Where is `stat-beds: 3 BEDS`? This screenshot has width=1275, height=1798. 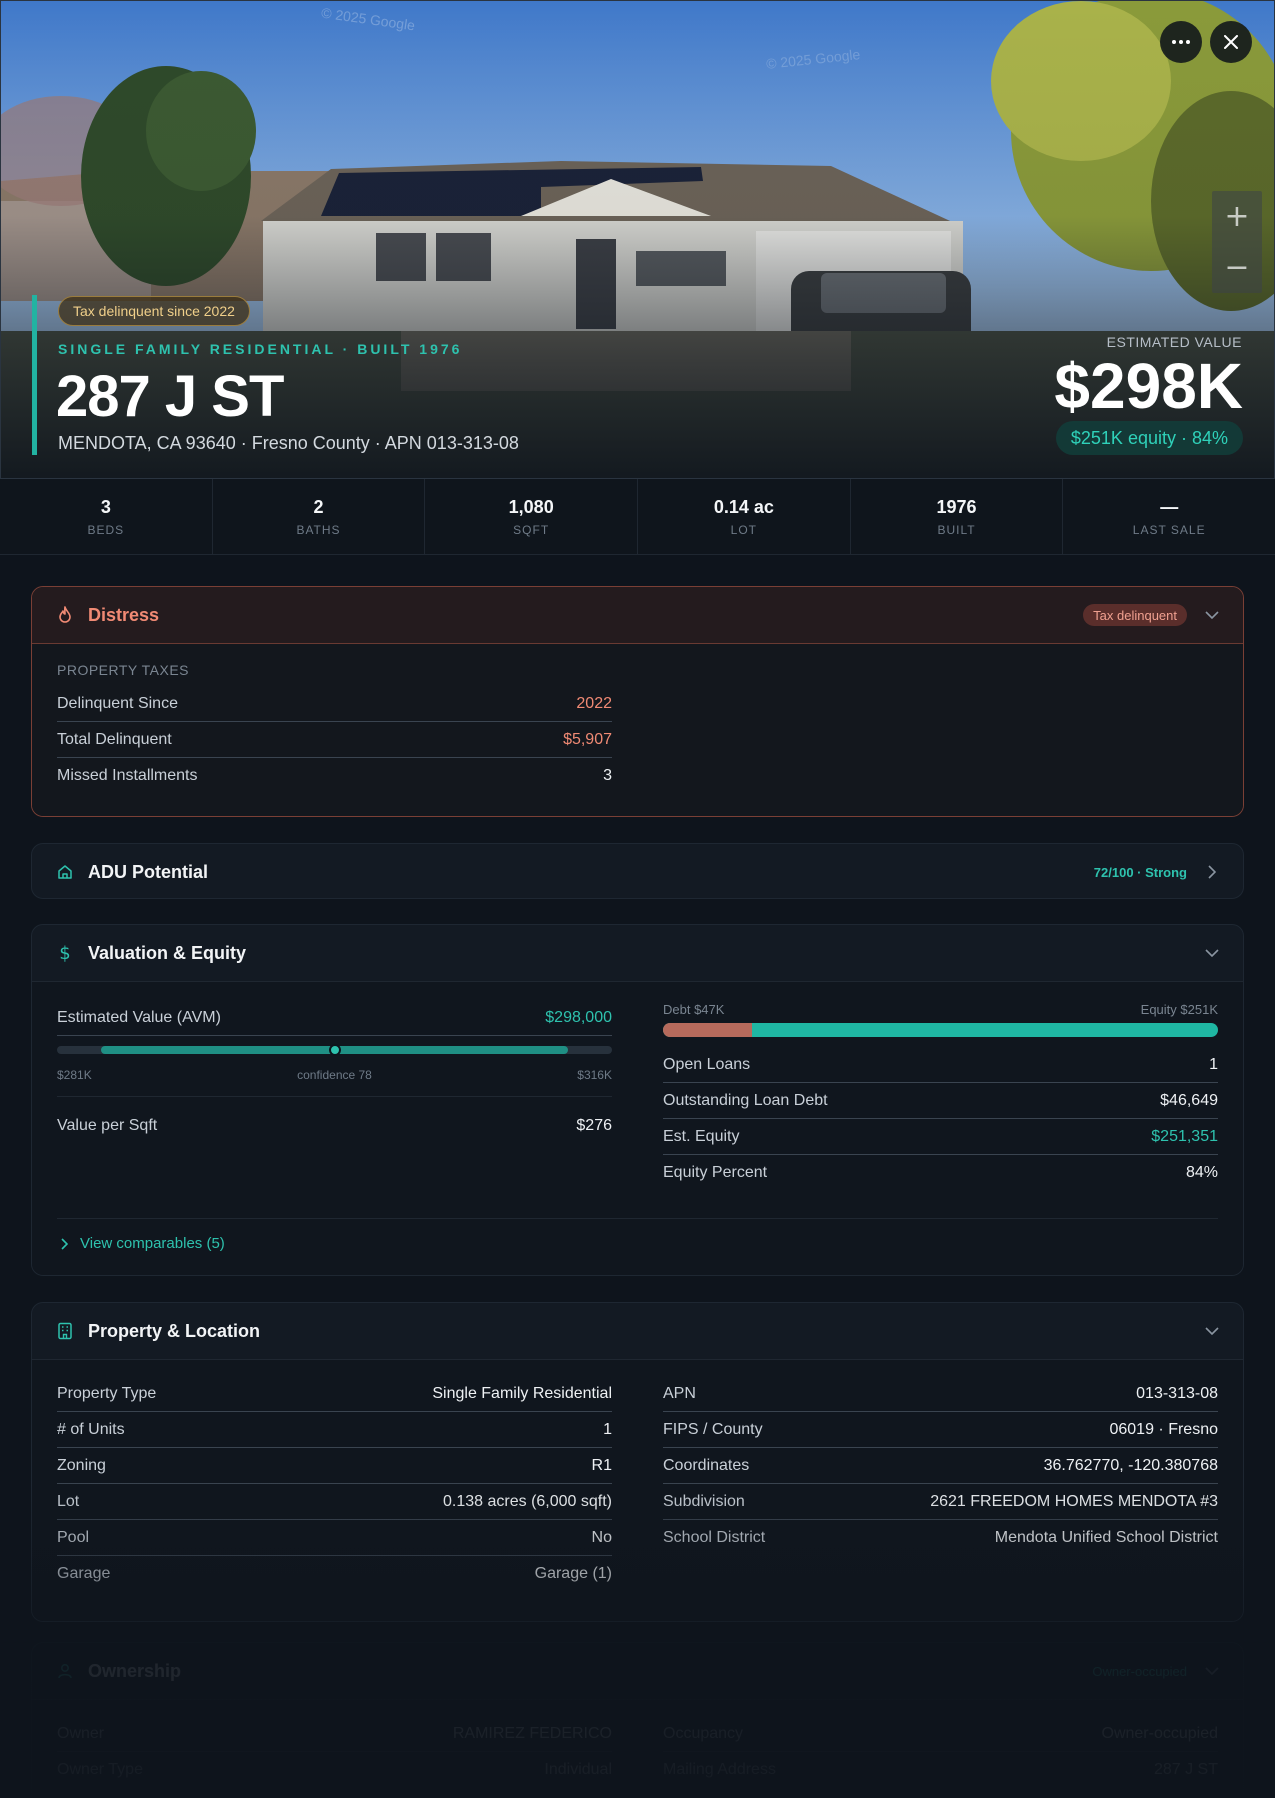 stat-beds: 3 BEDS is located at coordinates (106, 516).